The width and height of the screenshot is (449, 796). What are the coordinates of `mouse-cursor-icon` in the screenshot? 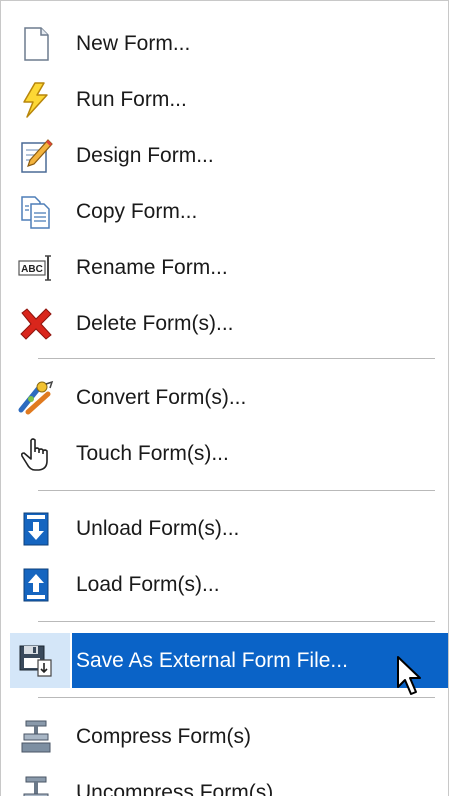 It's located at (411, 676).